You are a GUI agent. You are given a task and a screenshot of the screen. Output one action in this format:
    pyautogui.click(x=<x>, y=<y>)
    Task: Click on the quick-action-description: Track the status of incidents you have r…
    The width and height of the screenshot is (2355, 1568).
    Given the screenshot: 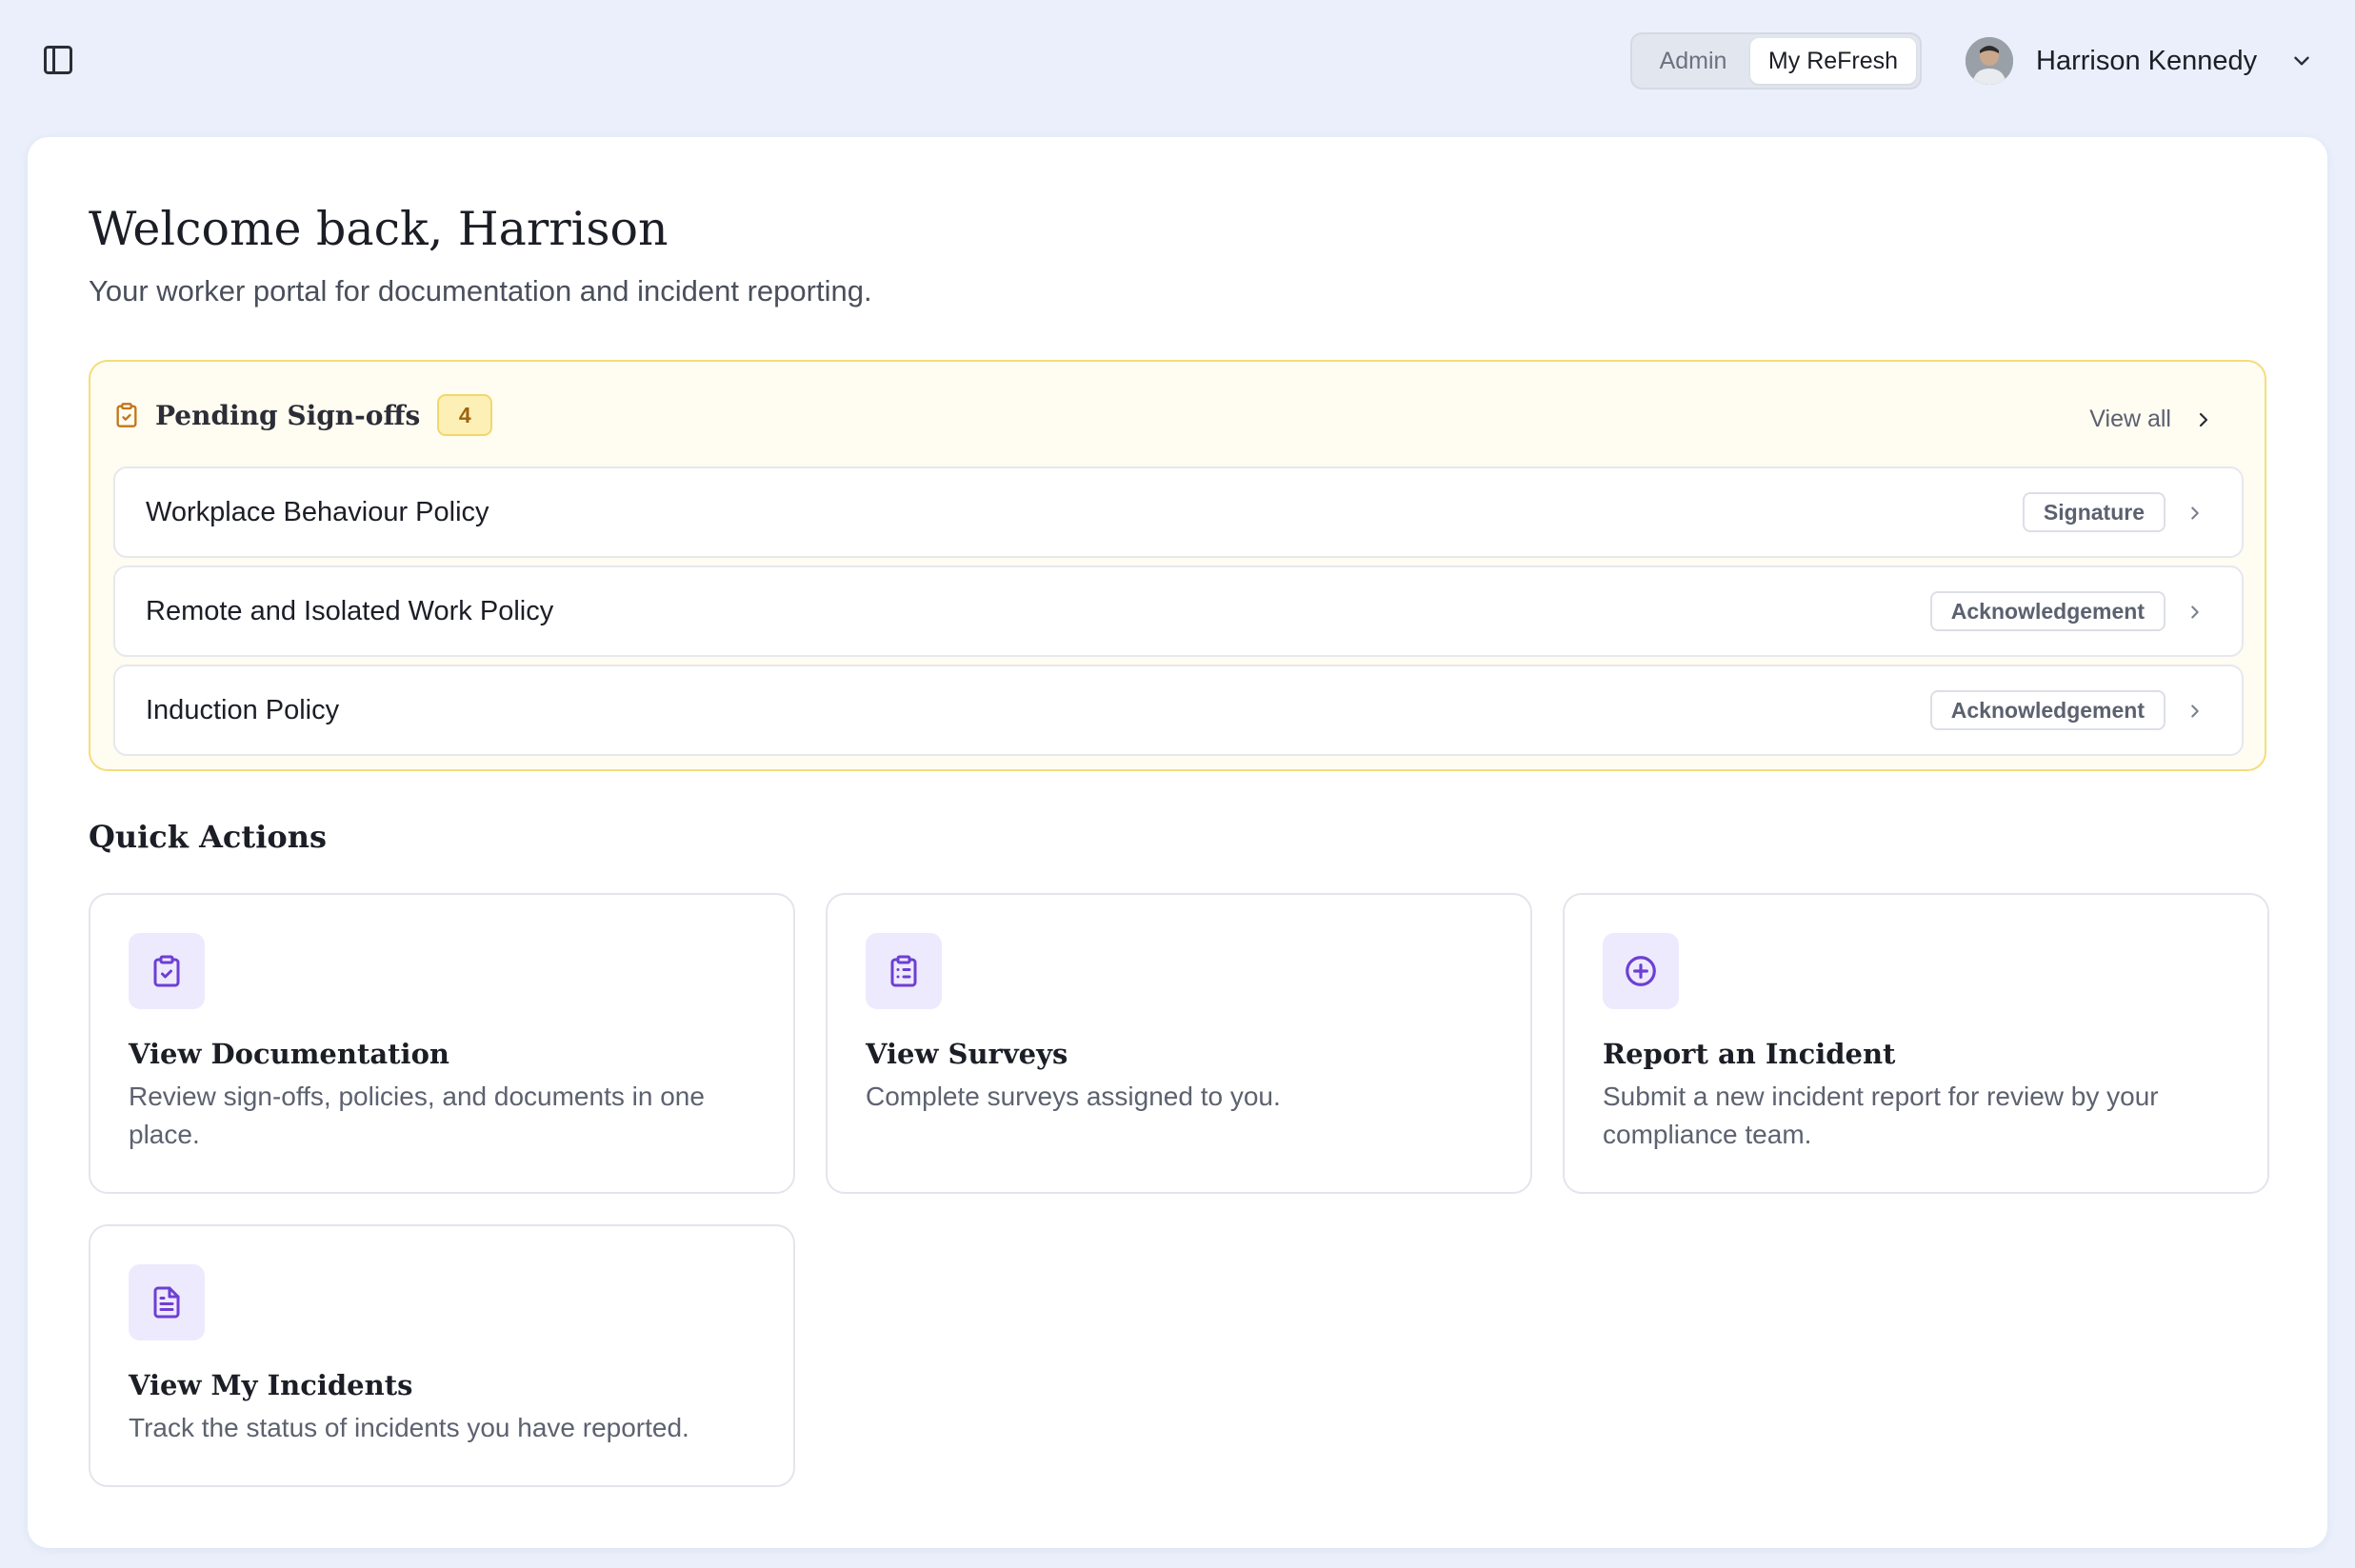 What is the action you would take?
    pyautogui.click(x=409, y=1428)
    